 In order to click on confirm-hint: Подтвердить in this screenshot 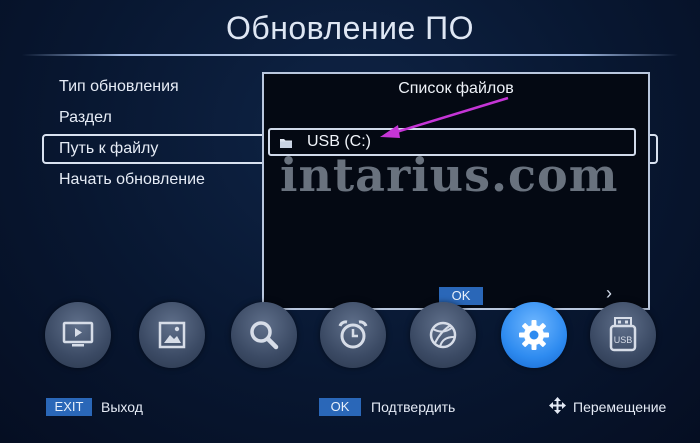, I will do `click(413, 407)`.